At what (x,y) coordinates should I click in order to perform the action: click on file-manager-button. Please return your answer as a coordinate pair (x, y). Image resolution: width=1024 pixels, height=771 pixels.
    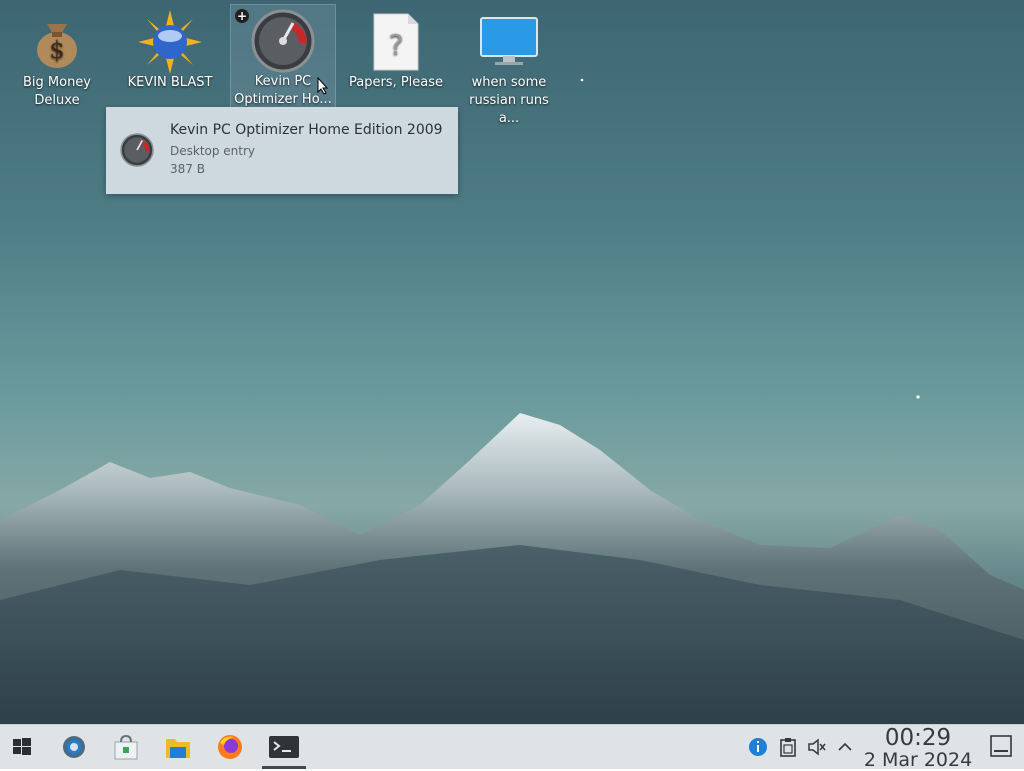
    Looking at the image, I should click on (178, 747).